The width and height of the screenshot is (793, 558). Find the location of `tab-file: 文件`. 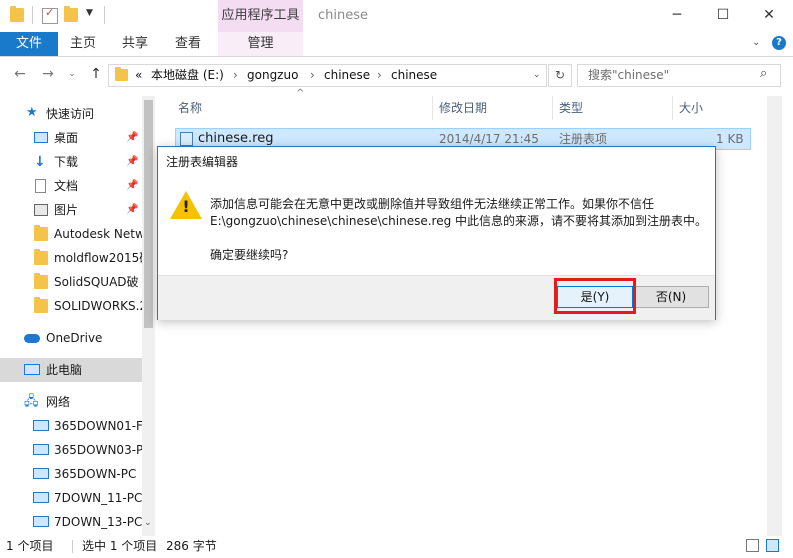

tab-file: 文件 is located at coordinates (29, 44).